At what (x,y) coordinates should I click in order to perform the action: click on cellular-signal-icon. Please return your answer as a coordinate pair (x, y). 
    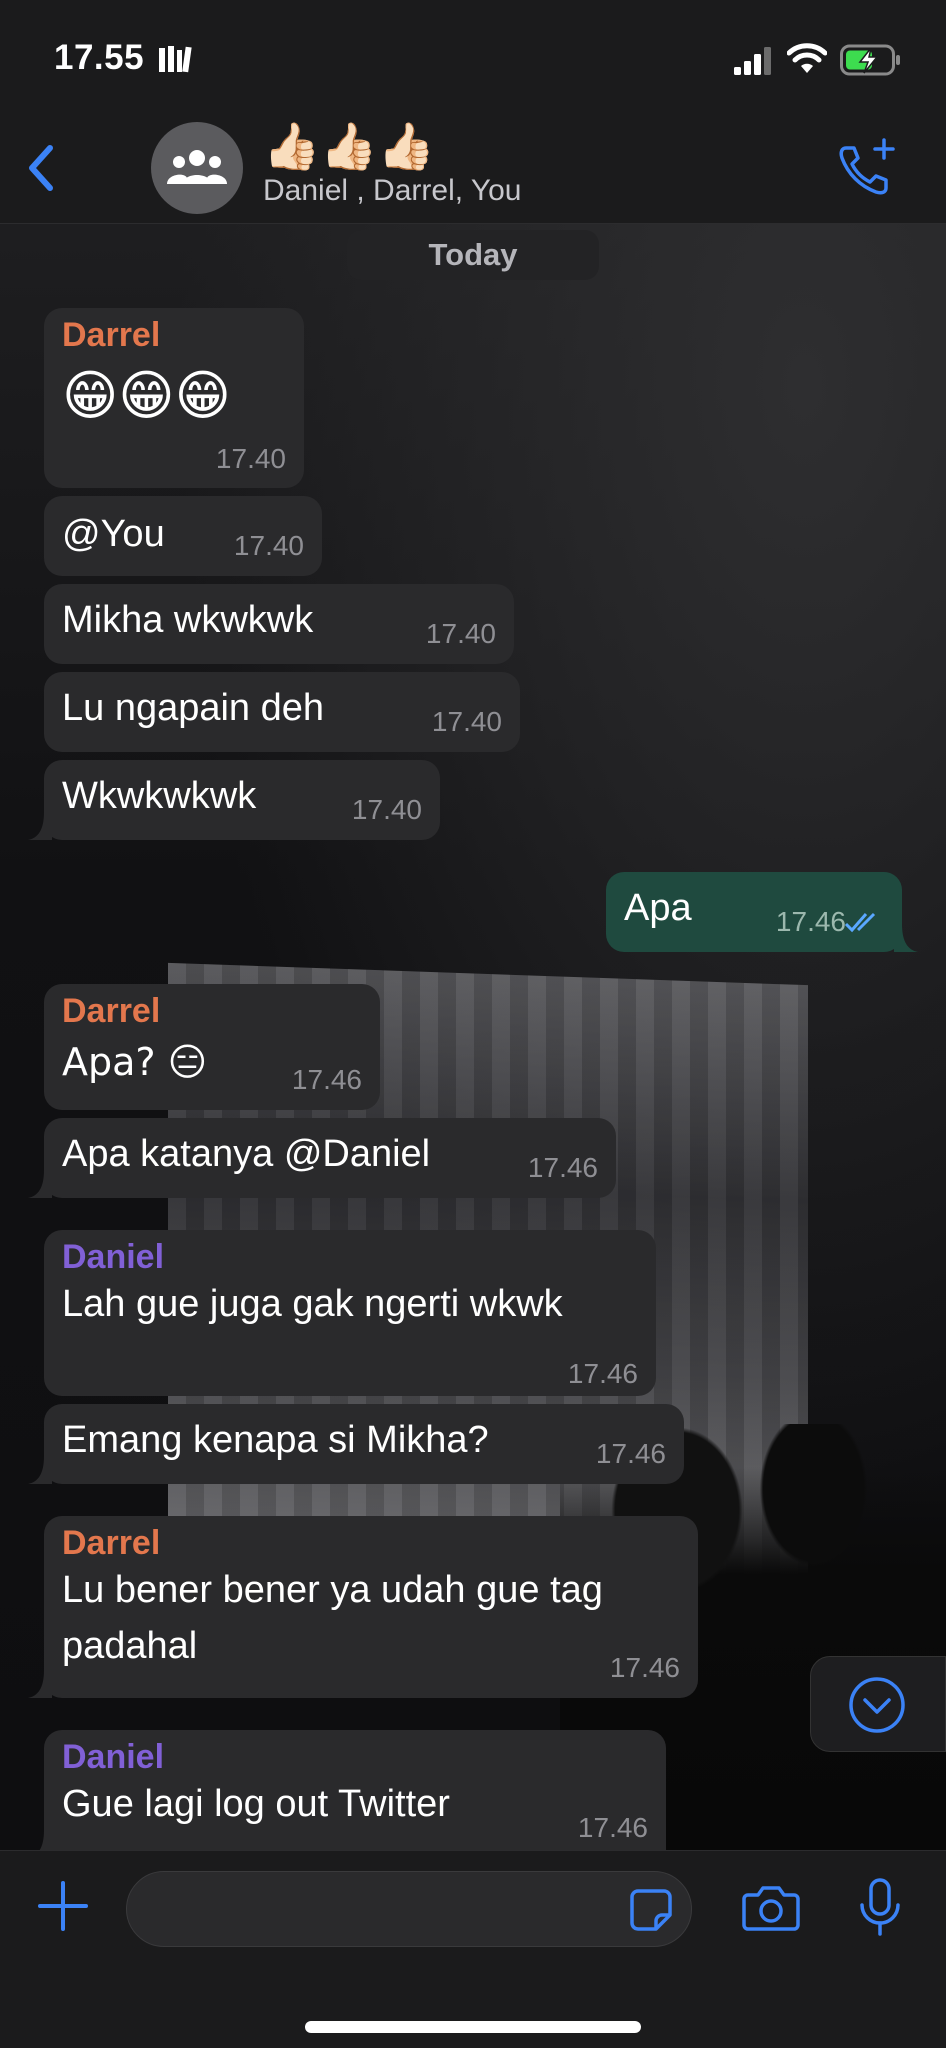
    Looking at the image, I should click on (752, 61).